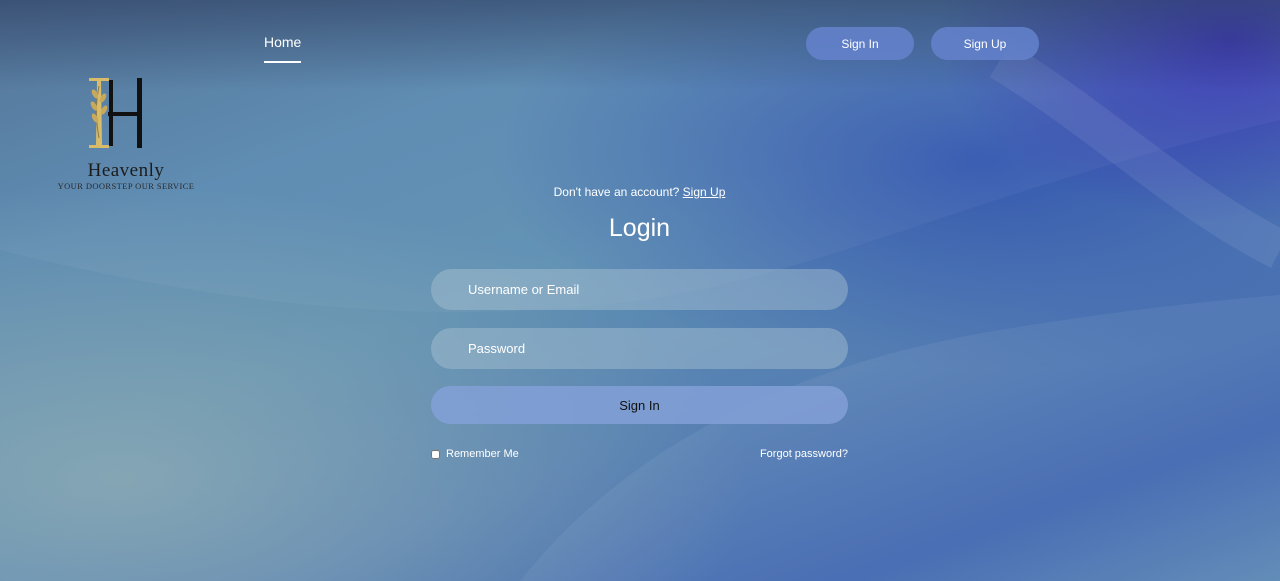 Image resolution: width=1280 pixels, height=581 pixels. What do you see at coordinates (435, 454) in the screenshot?
I see `remember-me-checkbox` at bounding box center [435, 454].